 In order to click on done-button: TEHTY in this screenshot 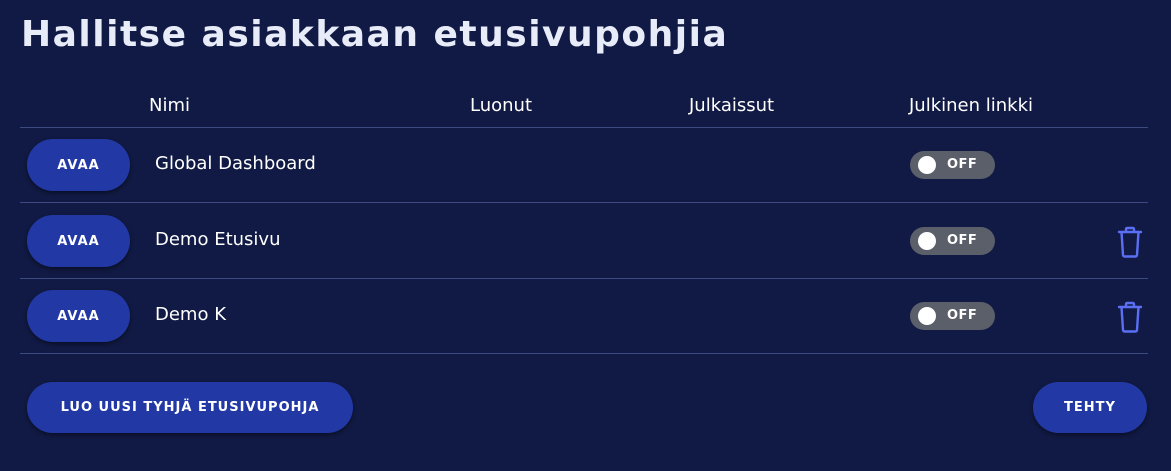, I will do `click(1090, 407)`.